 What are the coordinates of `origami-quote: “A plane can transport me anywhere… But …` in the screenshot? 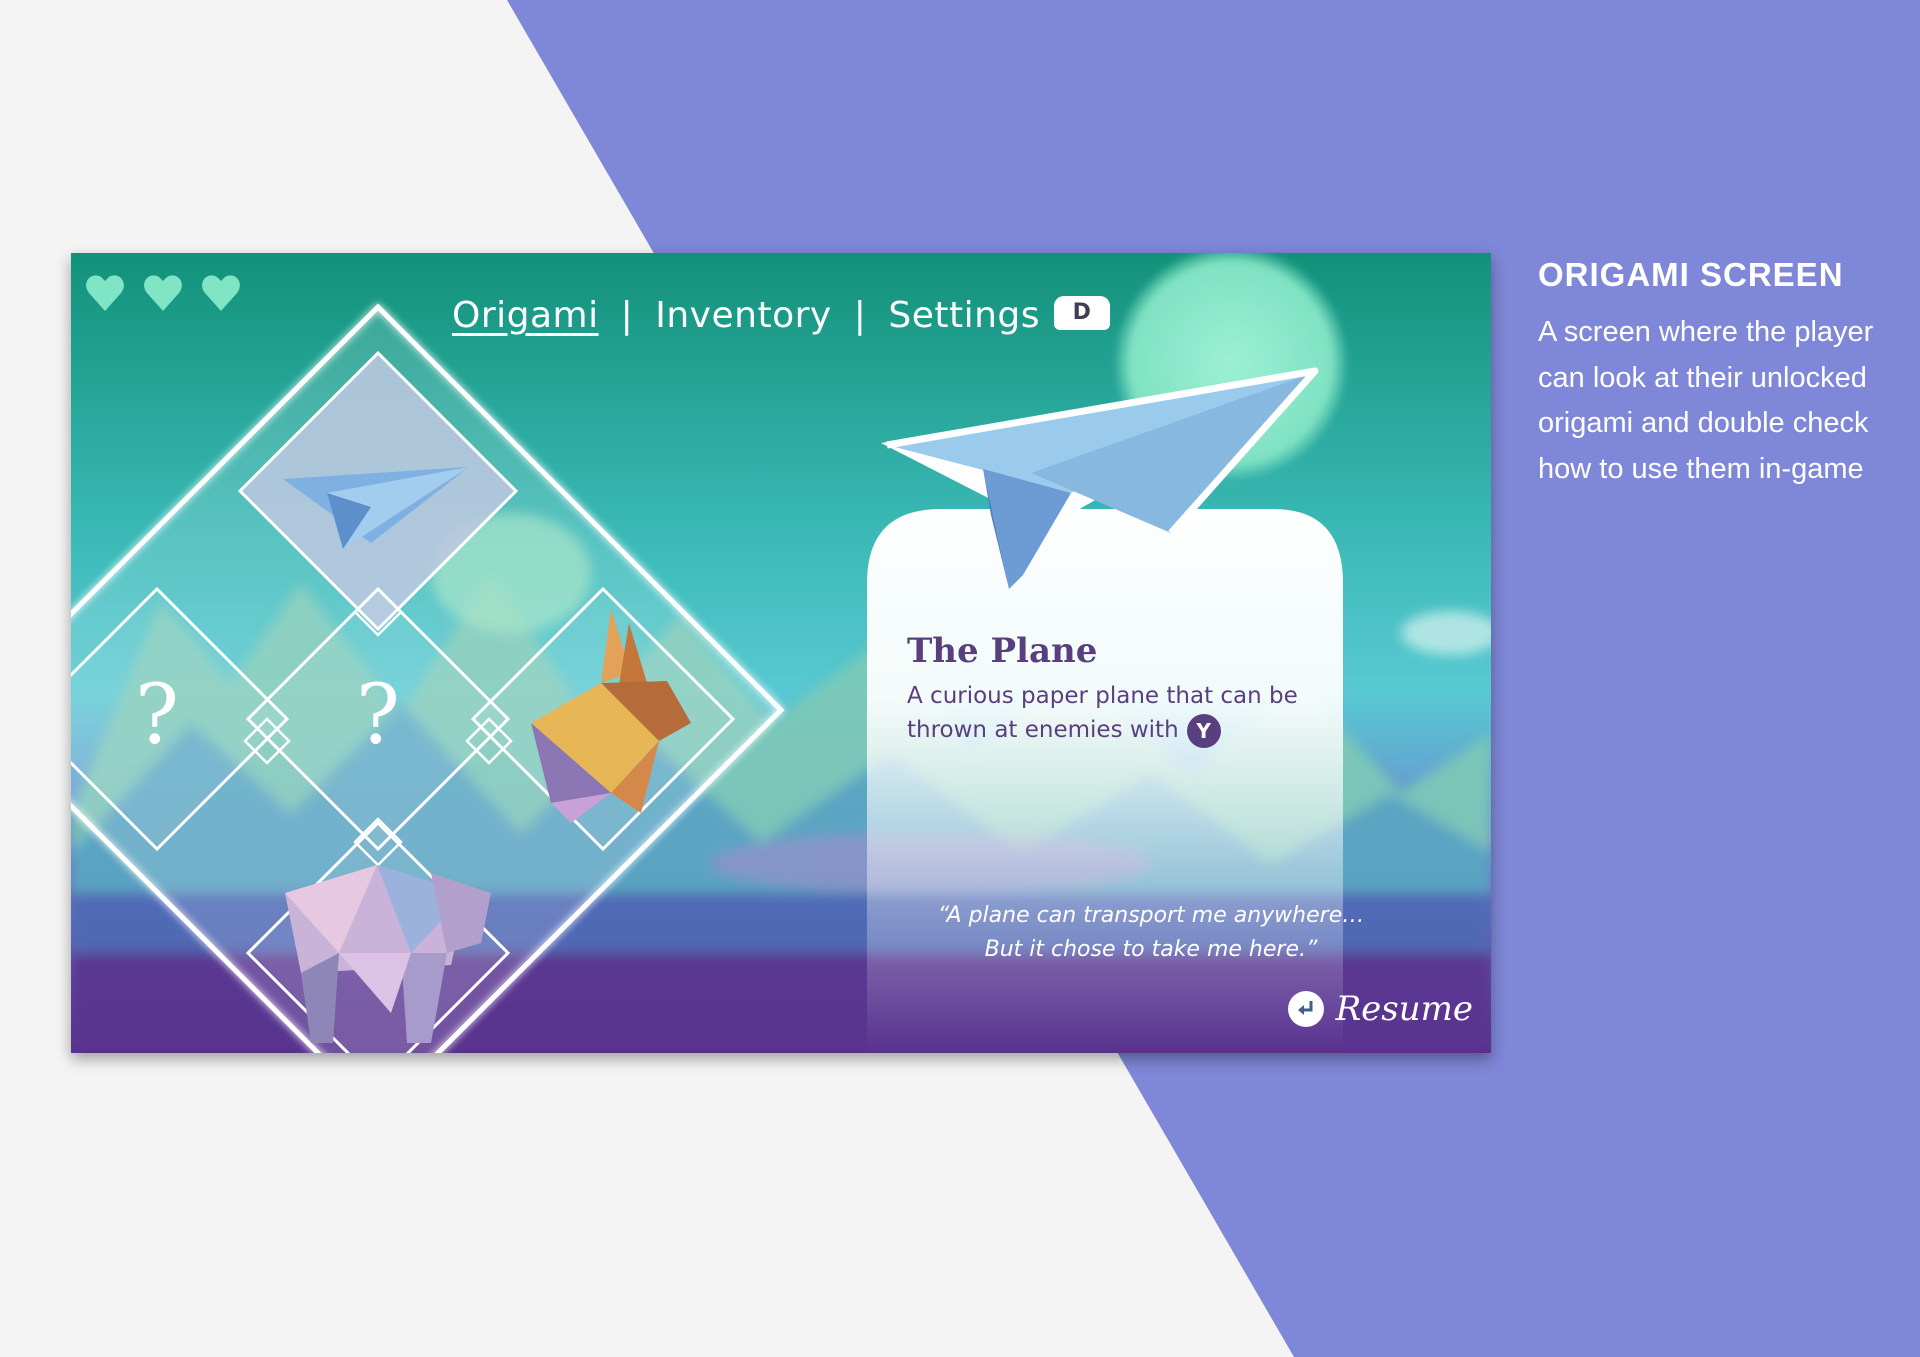 It's located at (1151, 933).